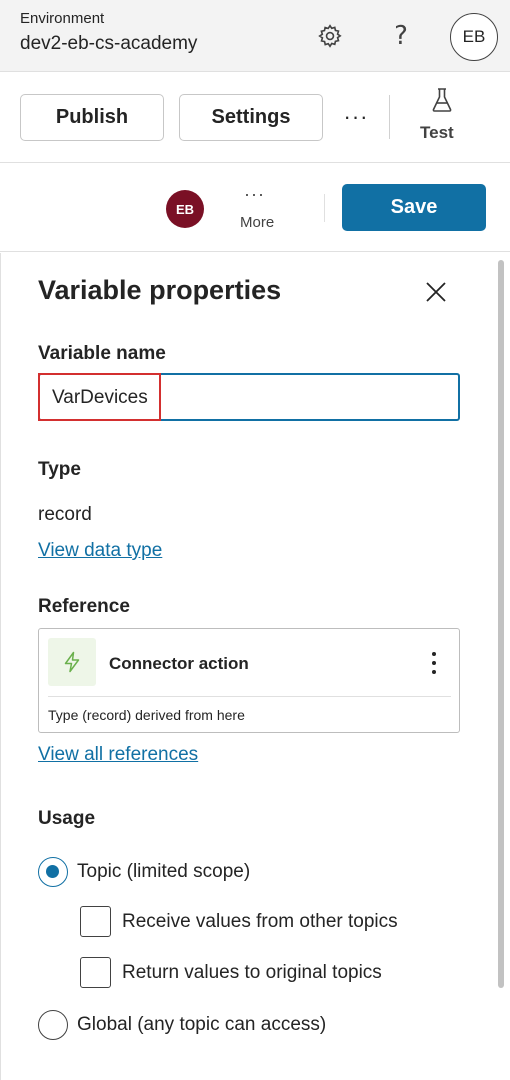  Describe the element at coordinates (249, 696) in the screenshot. I see `reference-divider` at that location.